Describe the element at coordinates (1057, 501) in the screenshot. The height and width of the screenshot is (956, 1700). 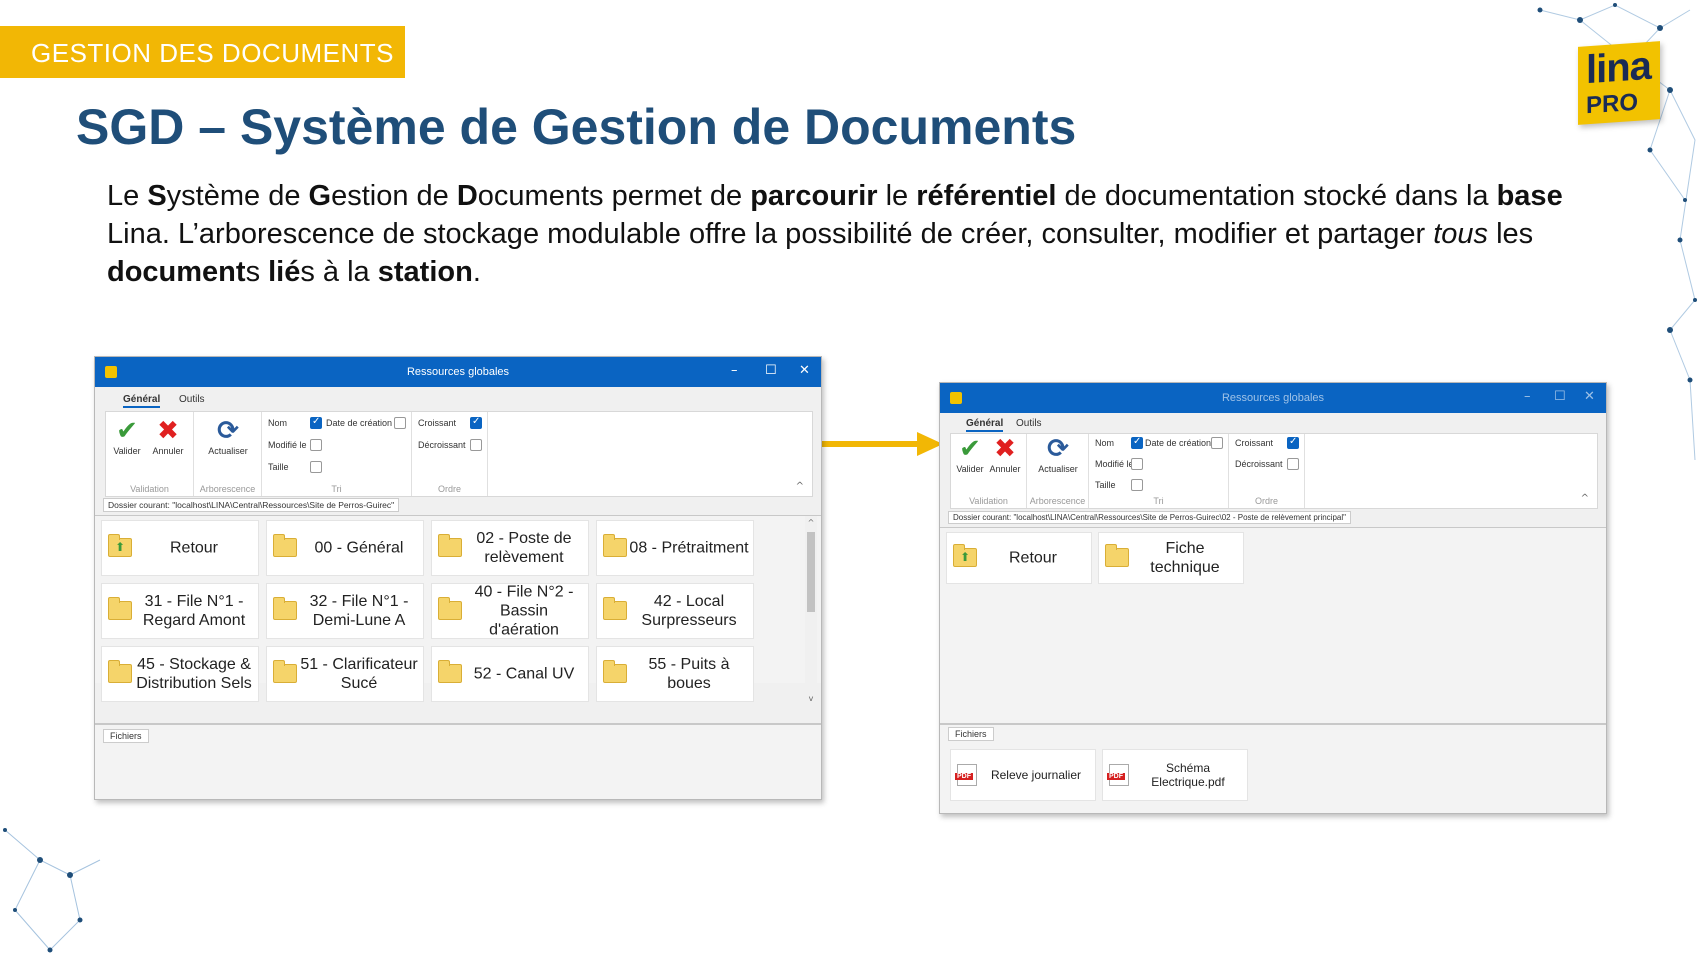
I see `group-label: Arborescence` at that location.